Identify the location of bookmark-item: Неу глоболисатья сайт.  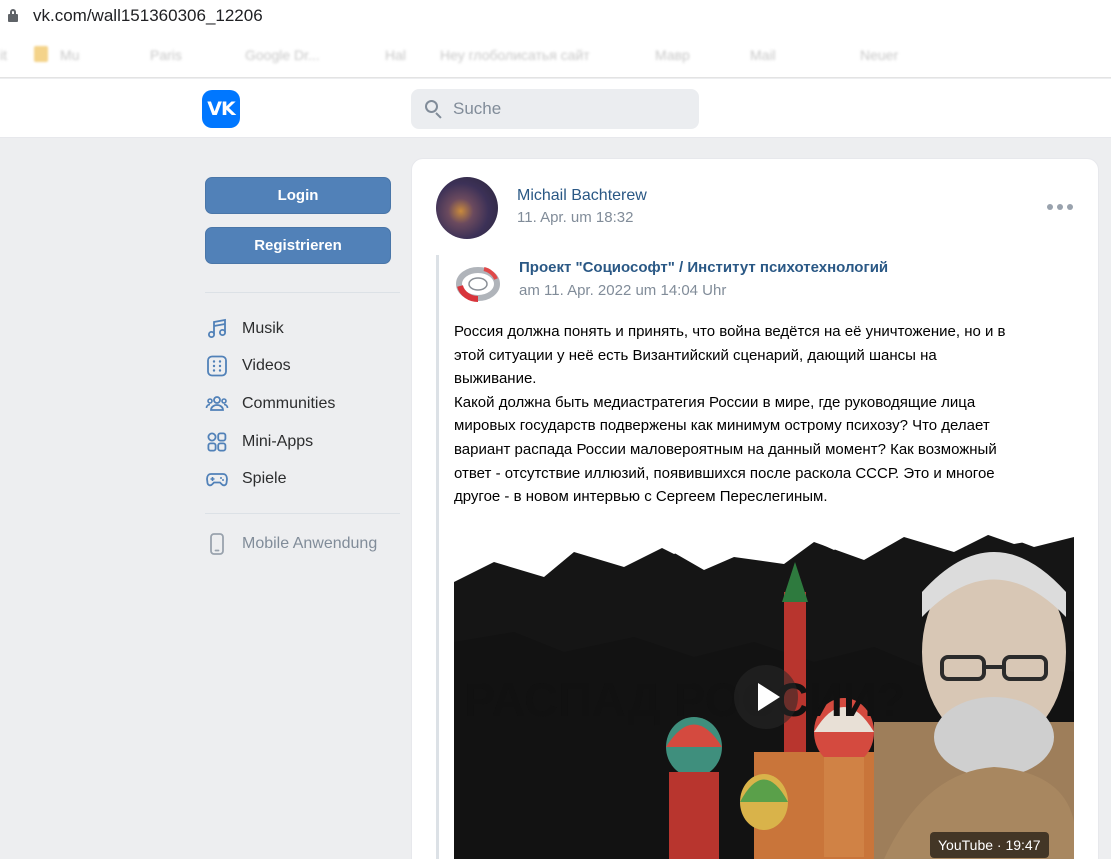
(515, 55).